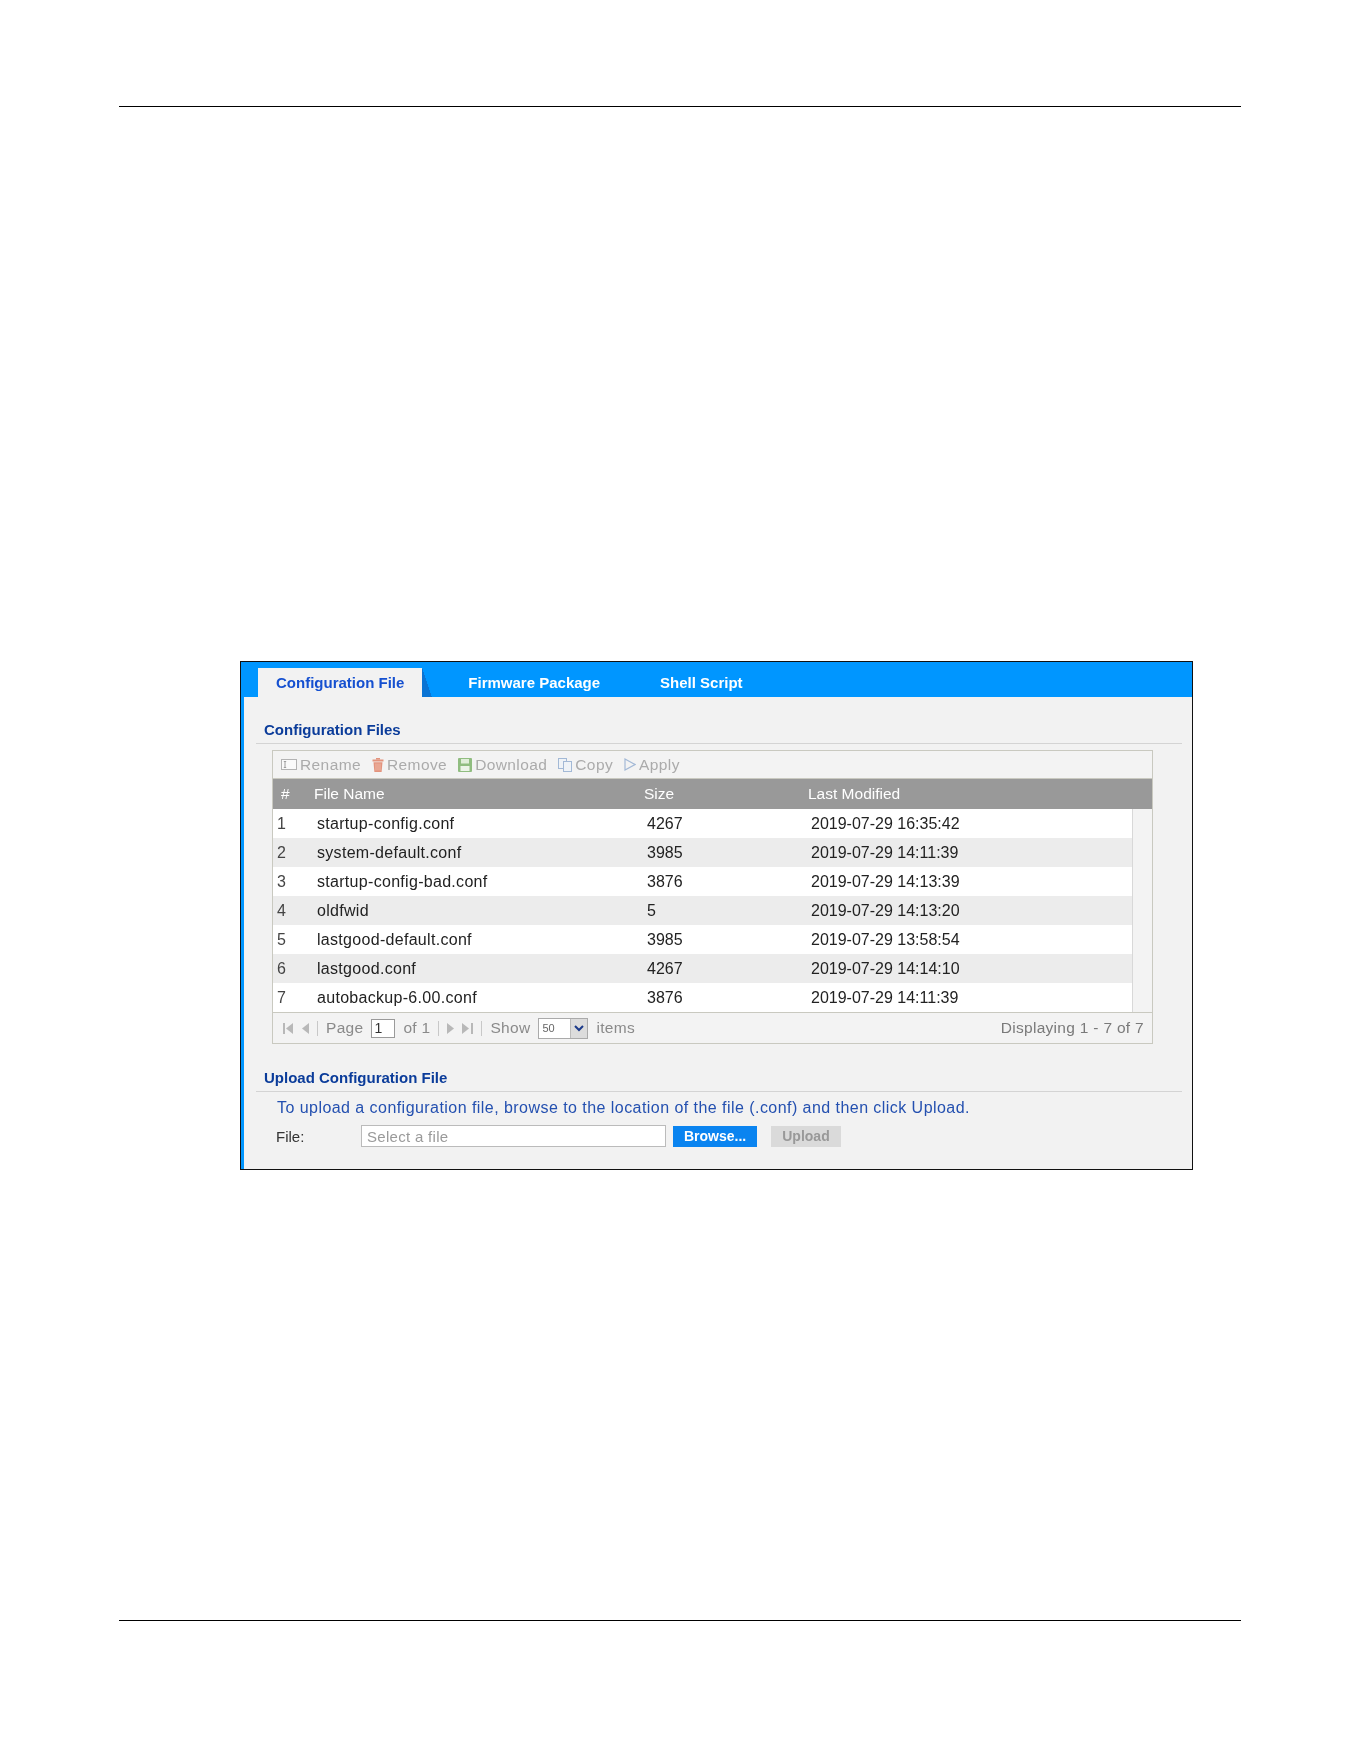  What do you see at coordinates (1072, 1028) in the screenshot?
I see `display-summary: Displaying 1 - 7 of 7` at bounding box center [1072, 1028].